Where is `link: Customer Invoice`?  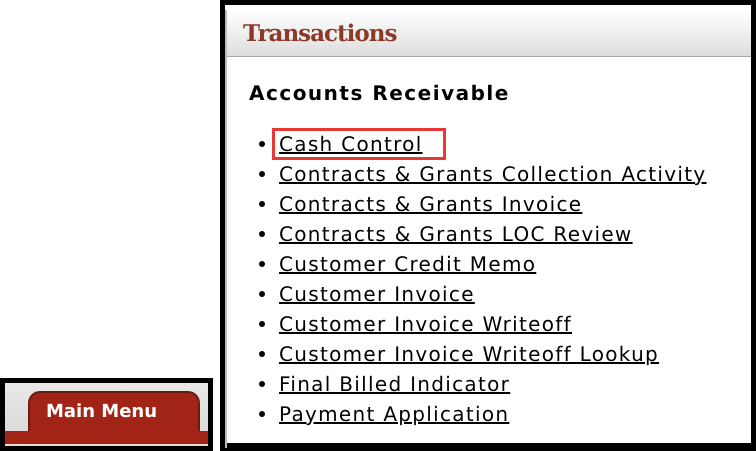 link: Customer Invoice is located at coordinates (377, 294).